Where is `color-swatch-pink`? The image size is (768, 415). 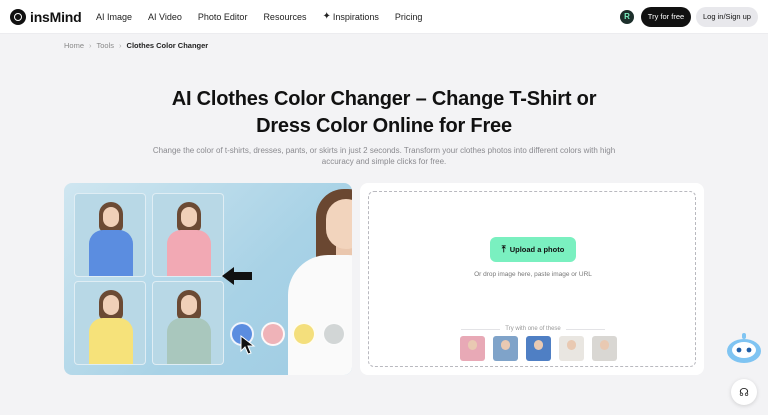 color-swatch-pink is located at coordinates (273, 334).